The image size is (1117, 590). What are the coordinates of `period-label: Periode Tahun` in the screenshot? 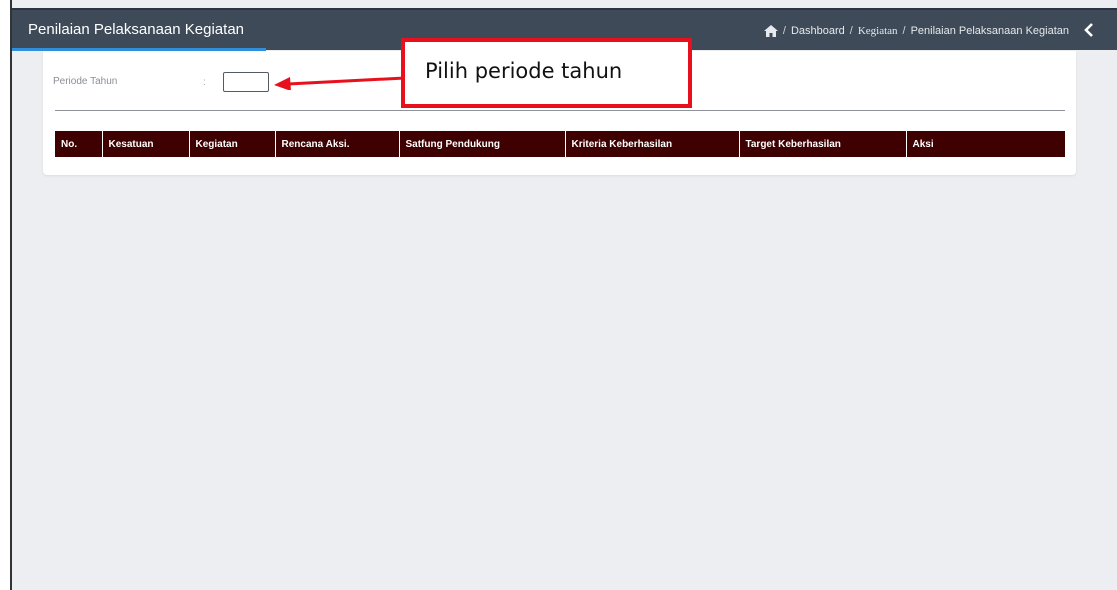 It's located at (85, 81).